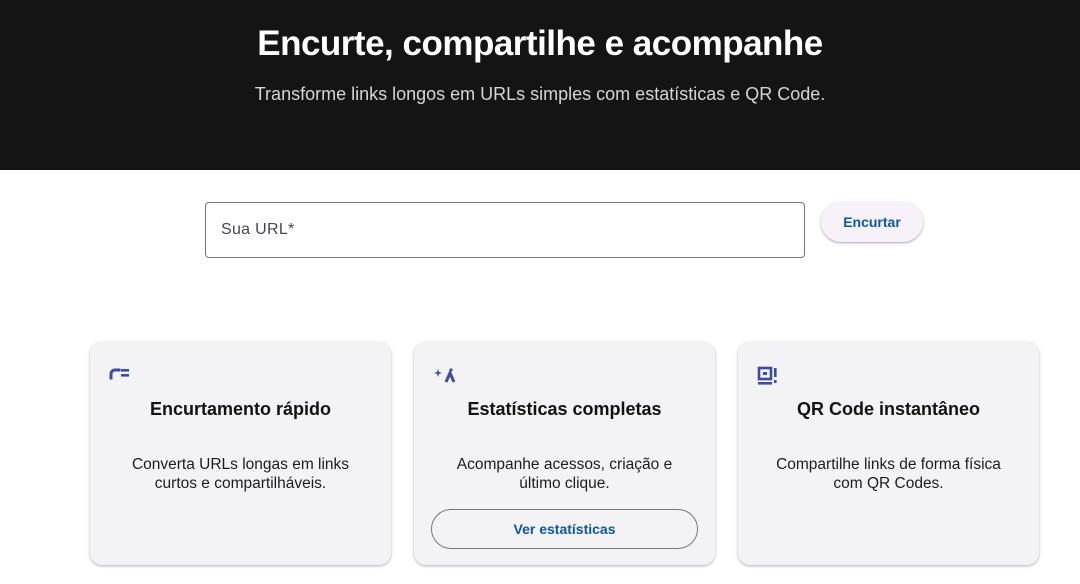 This screenshot has width=1080, height=584. Describe the element at coordinates (872, 222) in the screenshot. I see `shorten-button: Encurtar` at that location.